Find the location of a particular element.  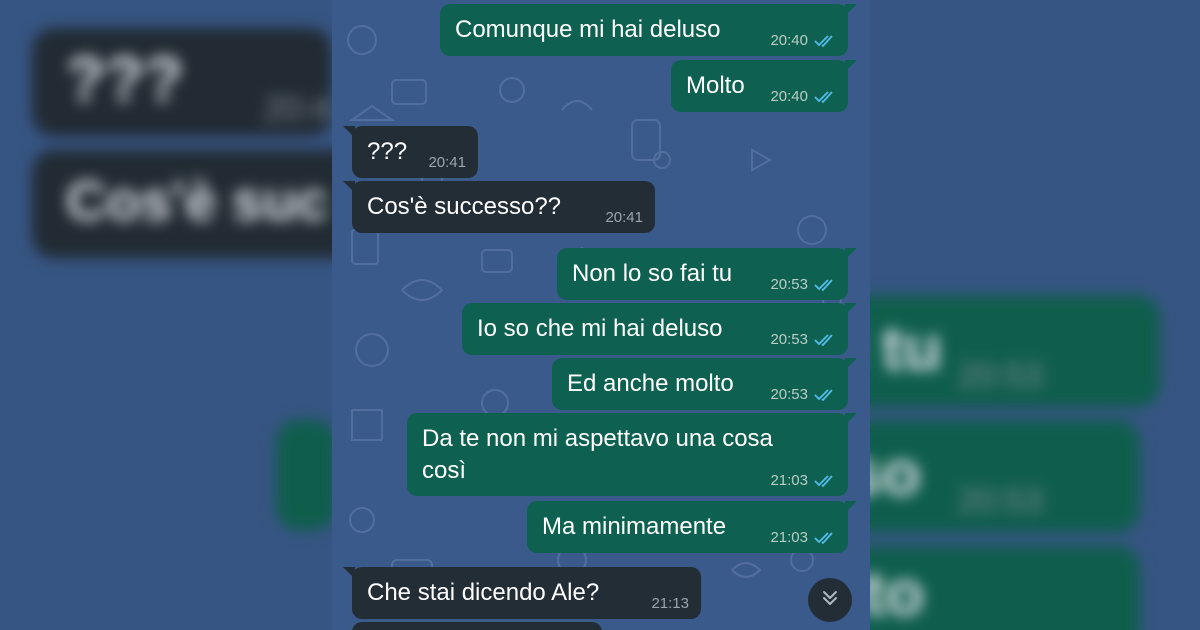

message-incoming: Cos'è successo?? 20:41 is located at coordinates (499, 207).